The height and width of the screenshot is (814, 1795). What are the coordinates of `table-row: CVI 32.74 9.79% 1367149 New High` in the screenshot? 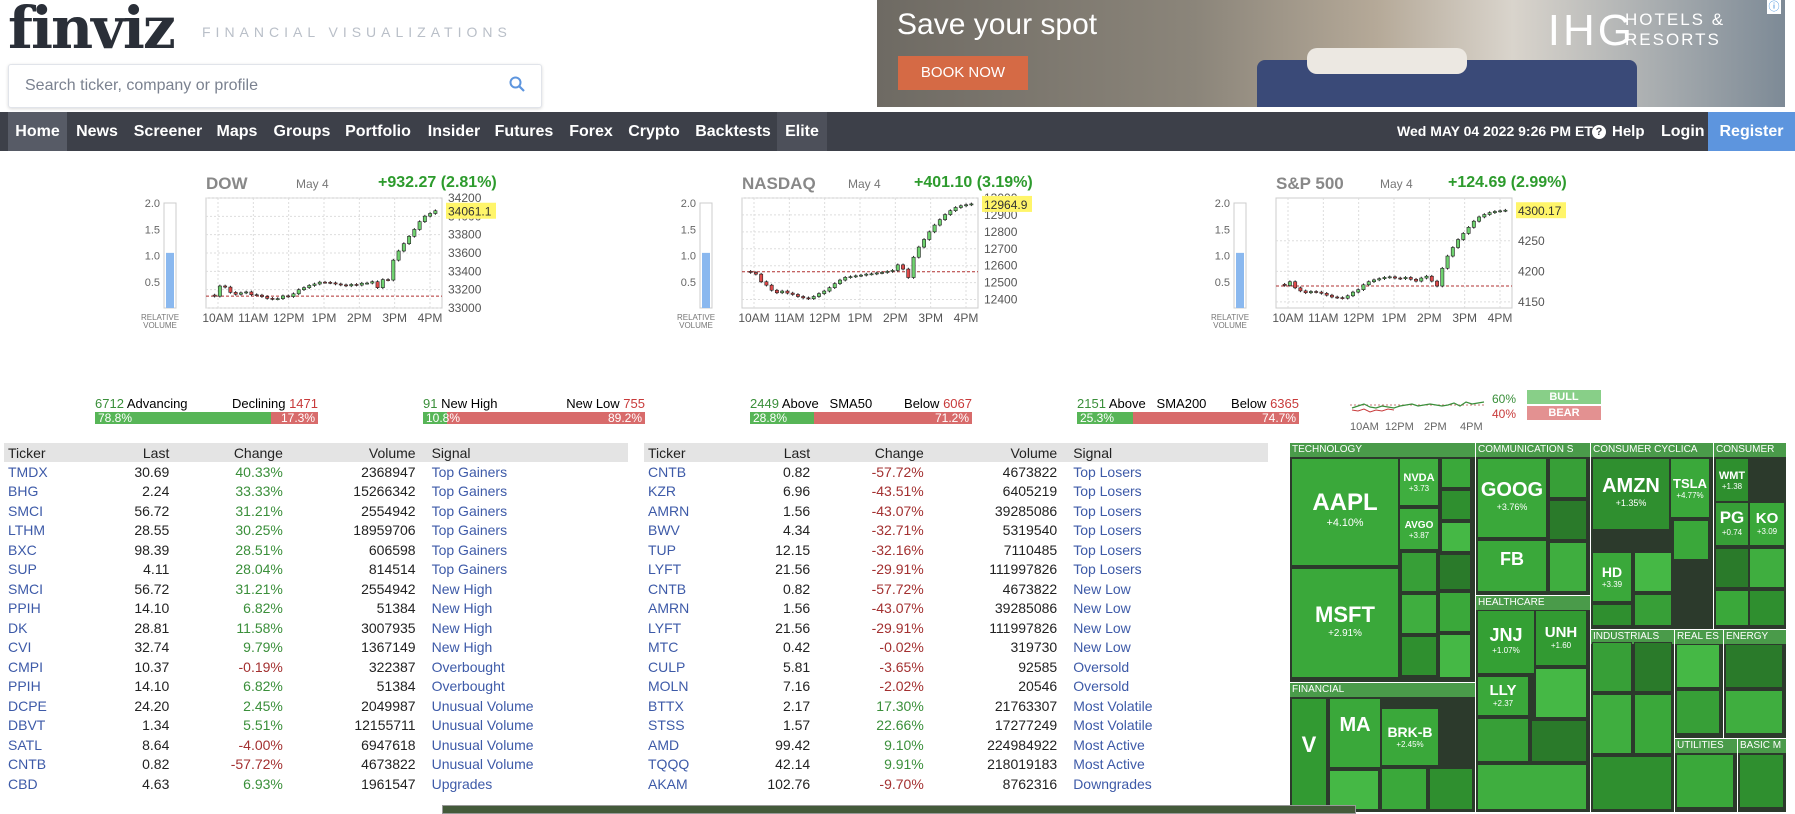 It's located at (316, 648).